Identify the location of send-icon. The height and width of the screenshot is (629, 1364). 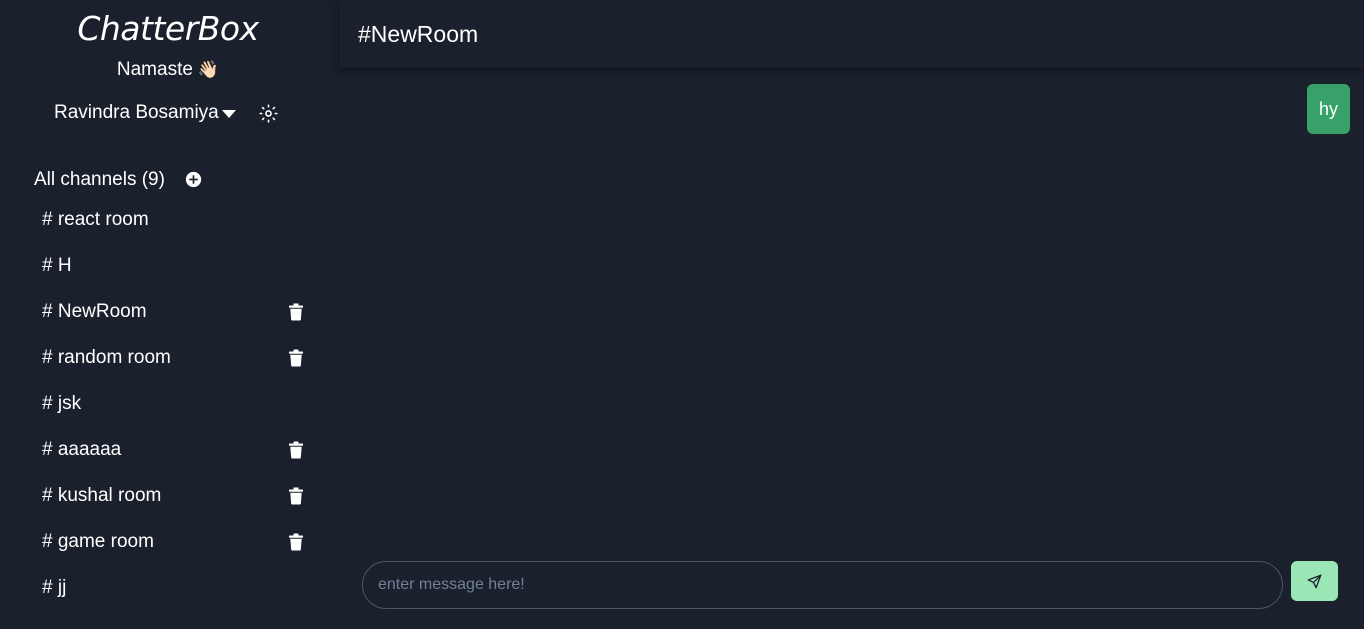
(1314, 581).